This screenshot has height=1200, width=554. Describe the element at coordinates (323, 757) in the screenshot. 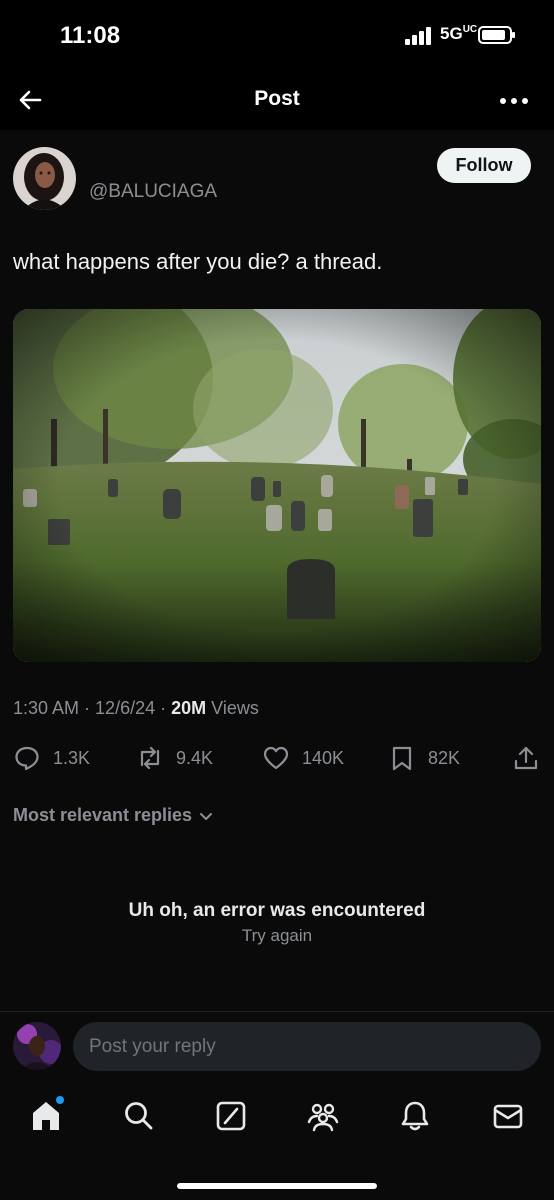

I see `like-count: 140K` at that location.